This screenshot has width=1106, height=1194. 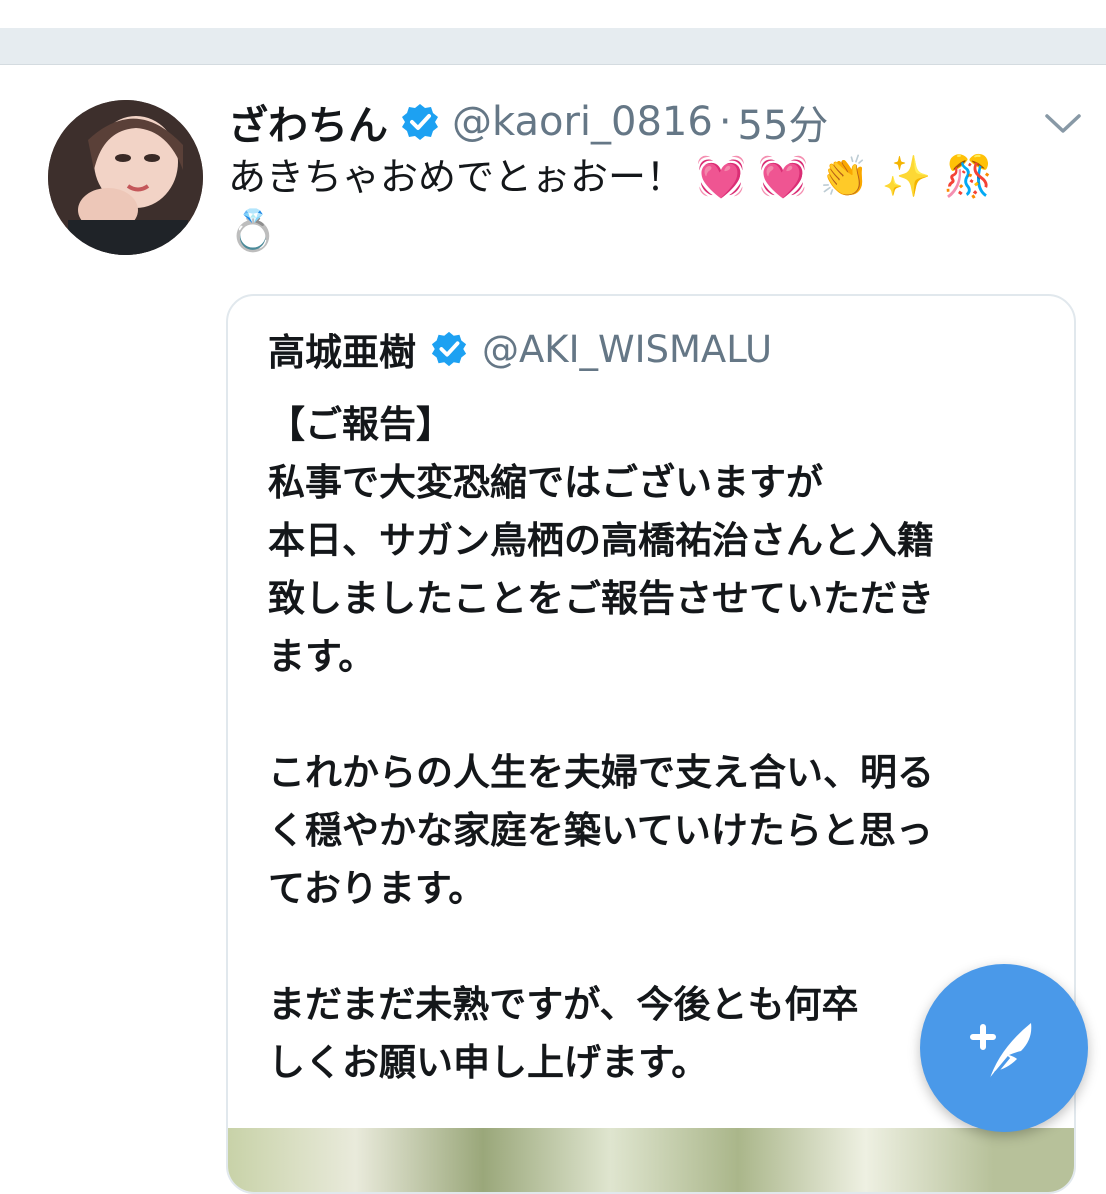 I want to click on avatar-image, so click(x=125, y=177).